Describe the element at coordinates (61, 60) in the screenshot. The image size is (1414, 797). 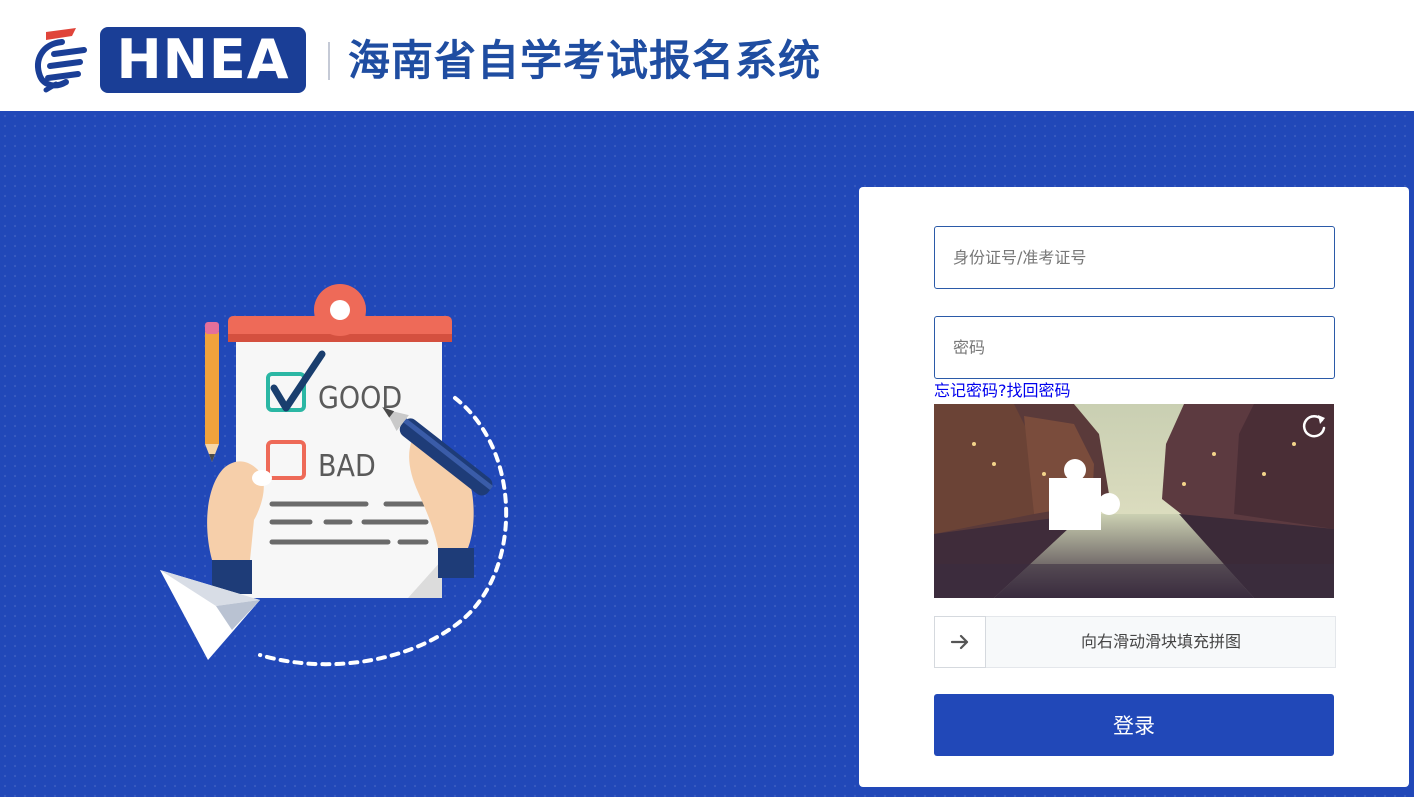
I see `hnea-emblem-icon` at that location.